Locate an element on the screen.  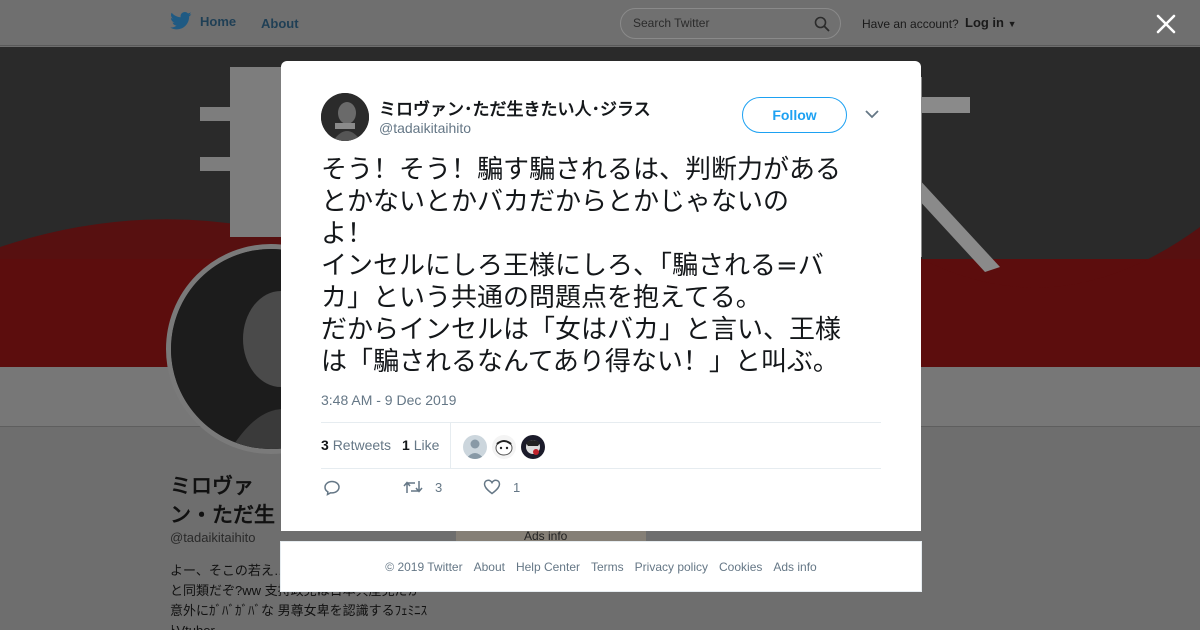
follow-button: Follow is located at coordinates (794, 115).